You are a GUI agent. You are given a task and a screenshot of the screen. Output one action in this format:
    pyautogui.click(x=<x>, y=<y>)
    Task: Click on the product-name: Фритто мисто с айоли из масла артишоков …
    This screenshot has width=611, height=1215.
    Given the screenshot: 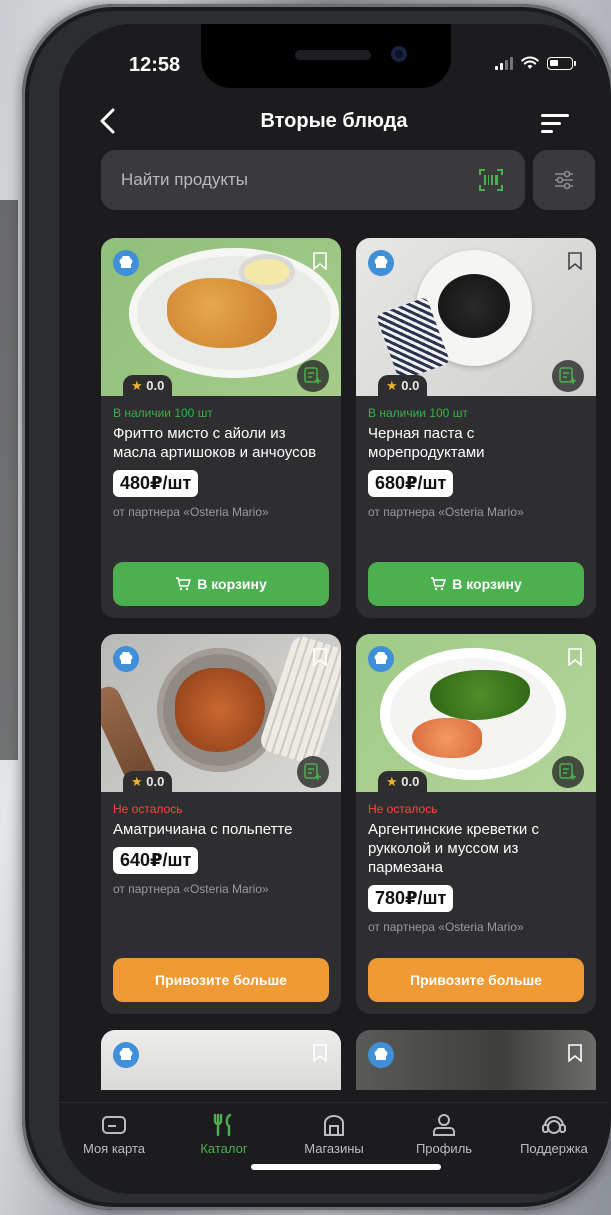 What is the action you would take?
    pyautogui.click(x=215, y=443)
    